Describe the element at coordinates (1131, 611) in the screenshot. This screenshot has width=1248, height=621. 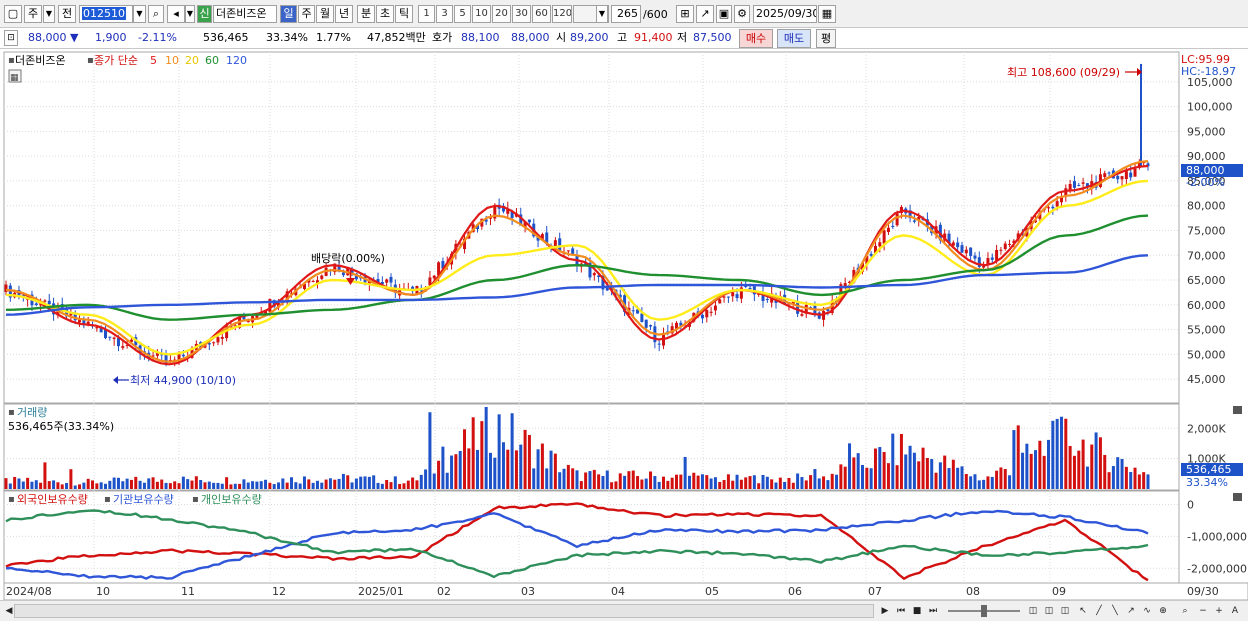
I see `line-tool-icon: ↗` at that location.